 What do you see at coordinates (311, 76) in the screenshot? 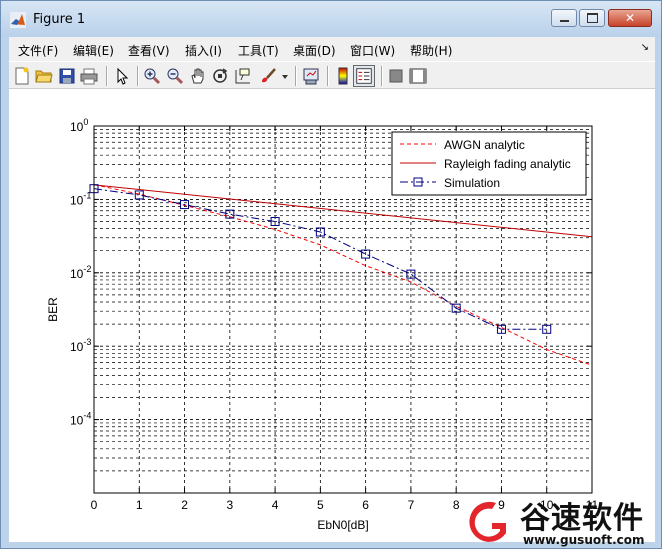
I see `link-plot-icon` at bounding box center [311, 76].